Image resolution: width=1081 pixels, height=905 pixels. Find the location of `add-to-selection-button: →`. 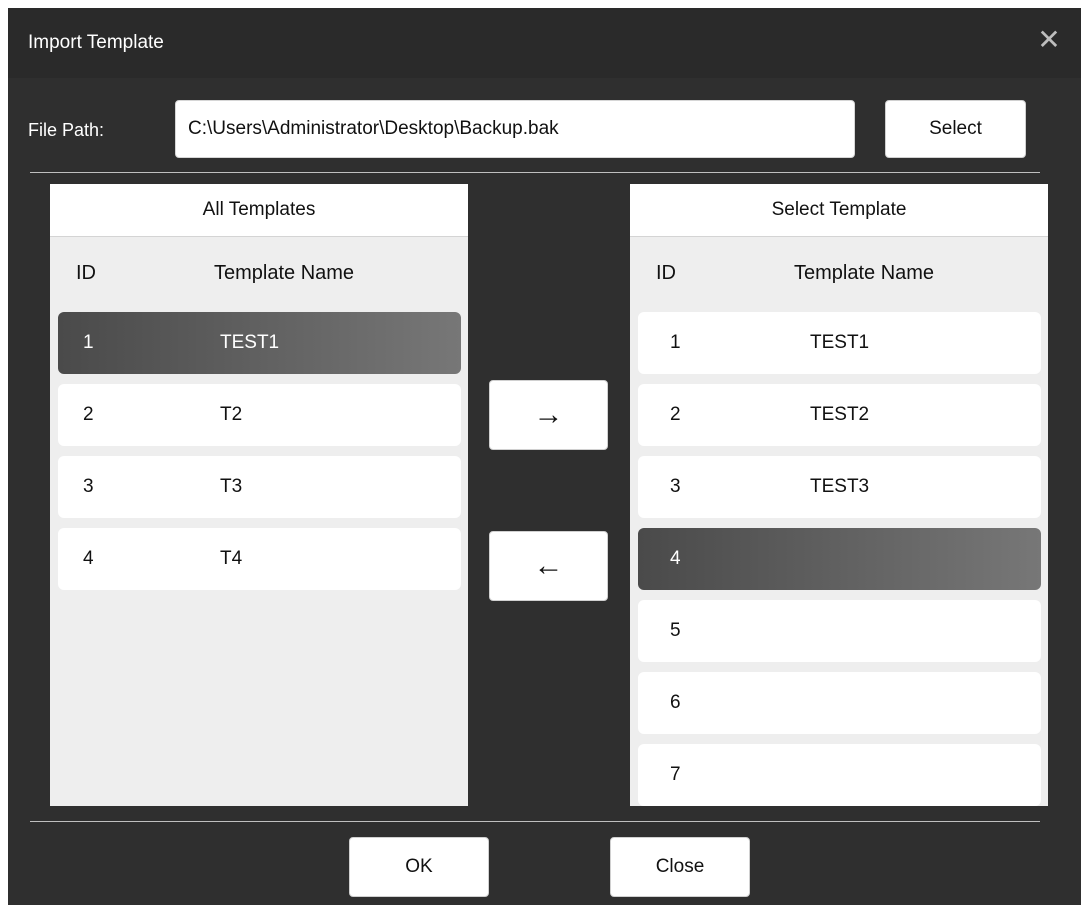

add-to-selection-button: → is located at coordinates (548, 415).